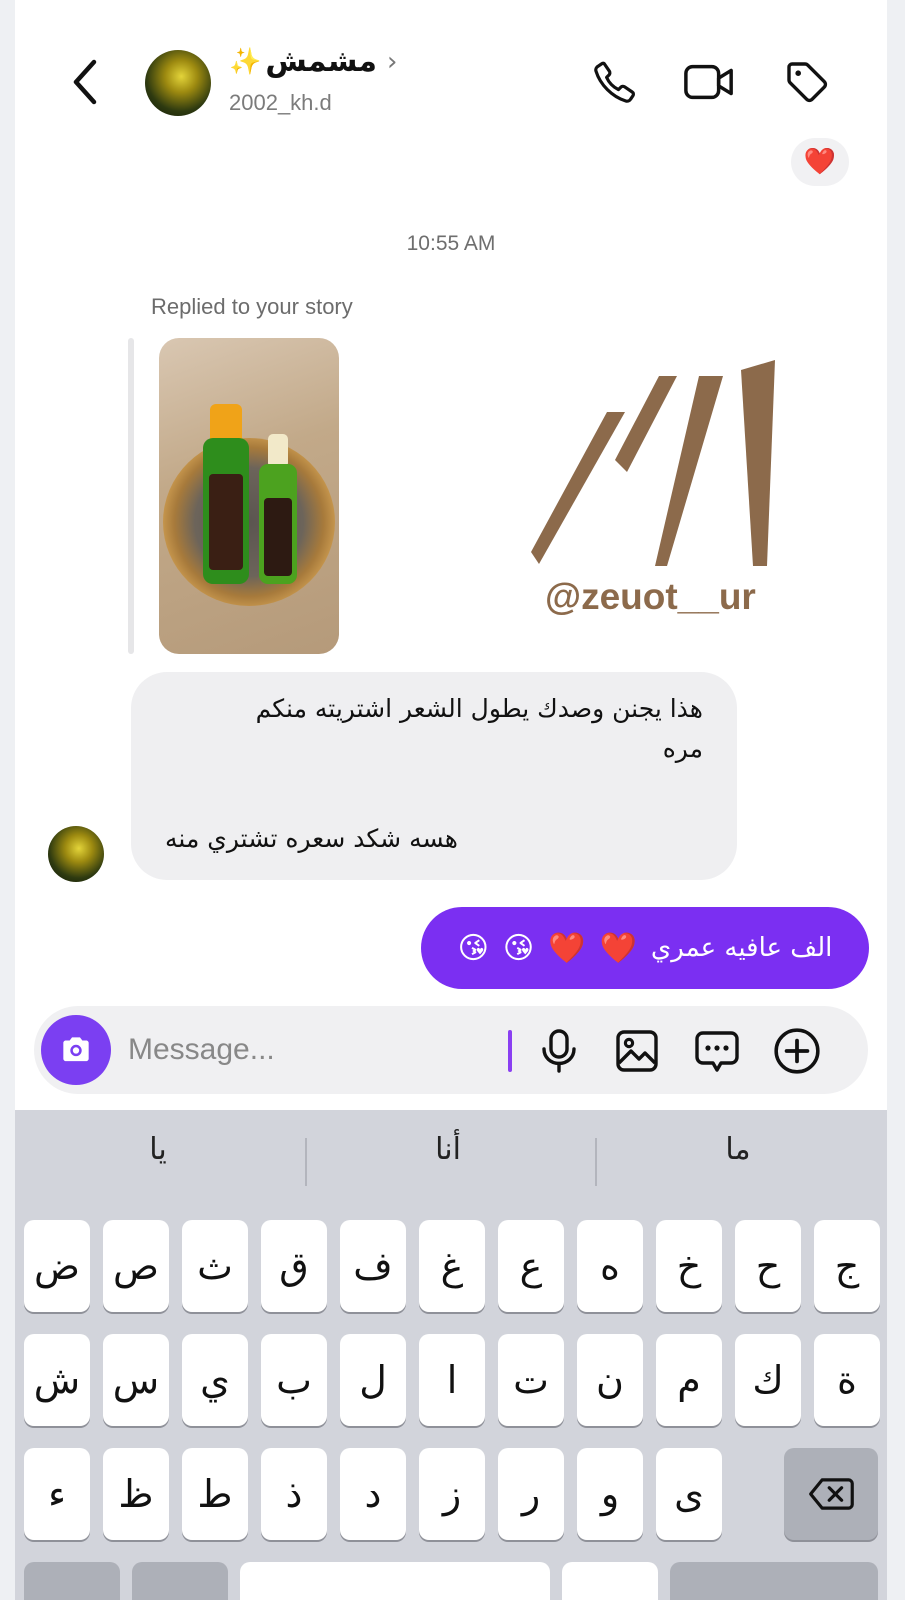 This screenshot has height=1600, width=905. Describe the element at coordinates (451, 70) in the screenshot. I see `chat-header: ✨ مشمش › 2002_kh.d` at that location.